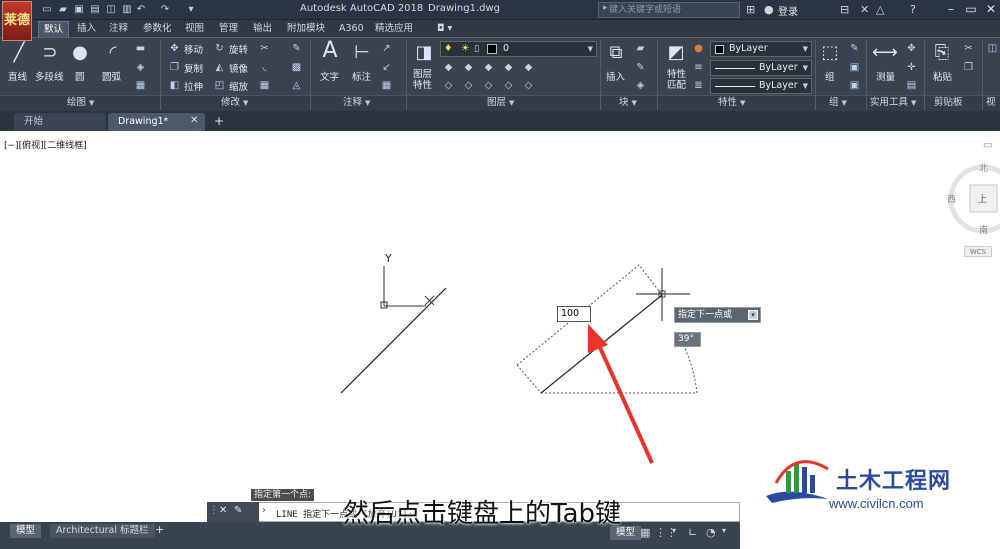 Image resolution: width=1000 pixels, height=549 pixels. What do you see at coordinates (951, 9) in the screenshot?
I see `minimize-button: –` at bounding box center [951, 9].